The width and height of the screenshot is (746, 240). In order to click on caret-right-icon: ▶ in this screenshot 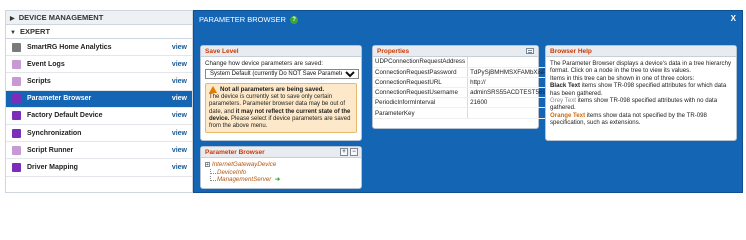, I will do `click(12, 19)`.